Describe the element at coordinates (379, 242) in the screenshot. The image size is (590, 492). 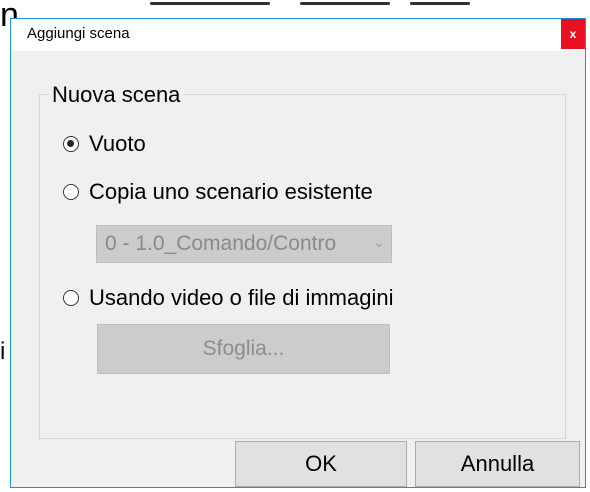
I see `chevron-down-icon: ⌄` at that location.